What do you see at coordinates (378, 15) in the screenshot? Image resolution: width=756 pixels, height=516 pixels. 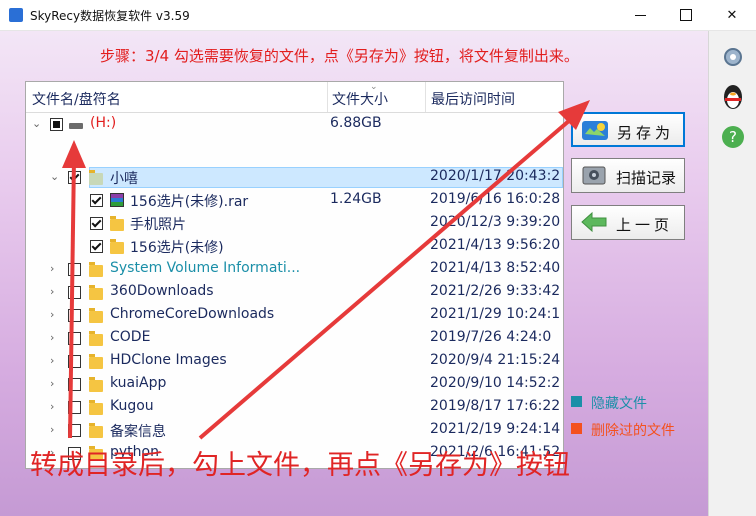 I see `title-bar: SkyRecy数据恢复软件 v3.59 ✕` at bounding box center [378, 15].